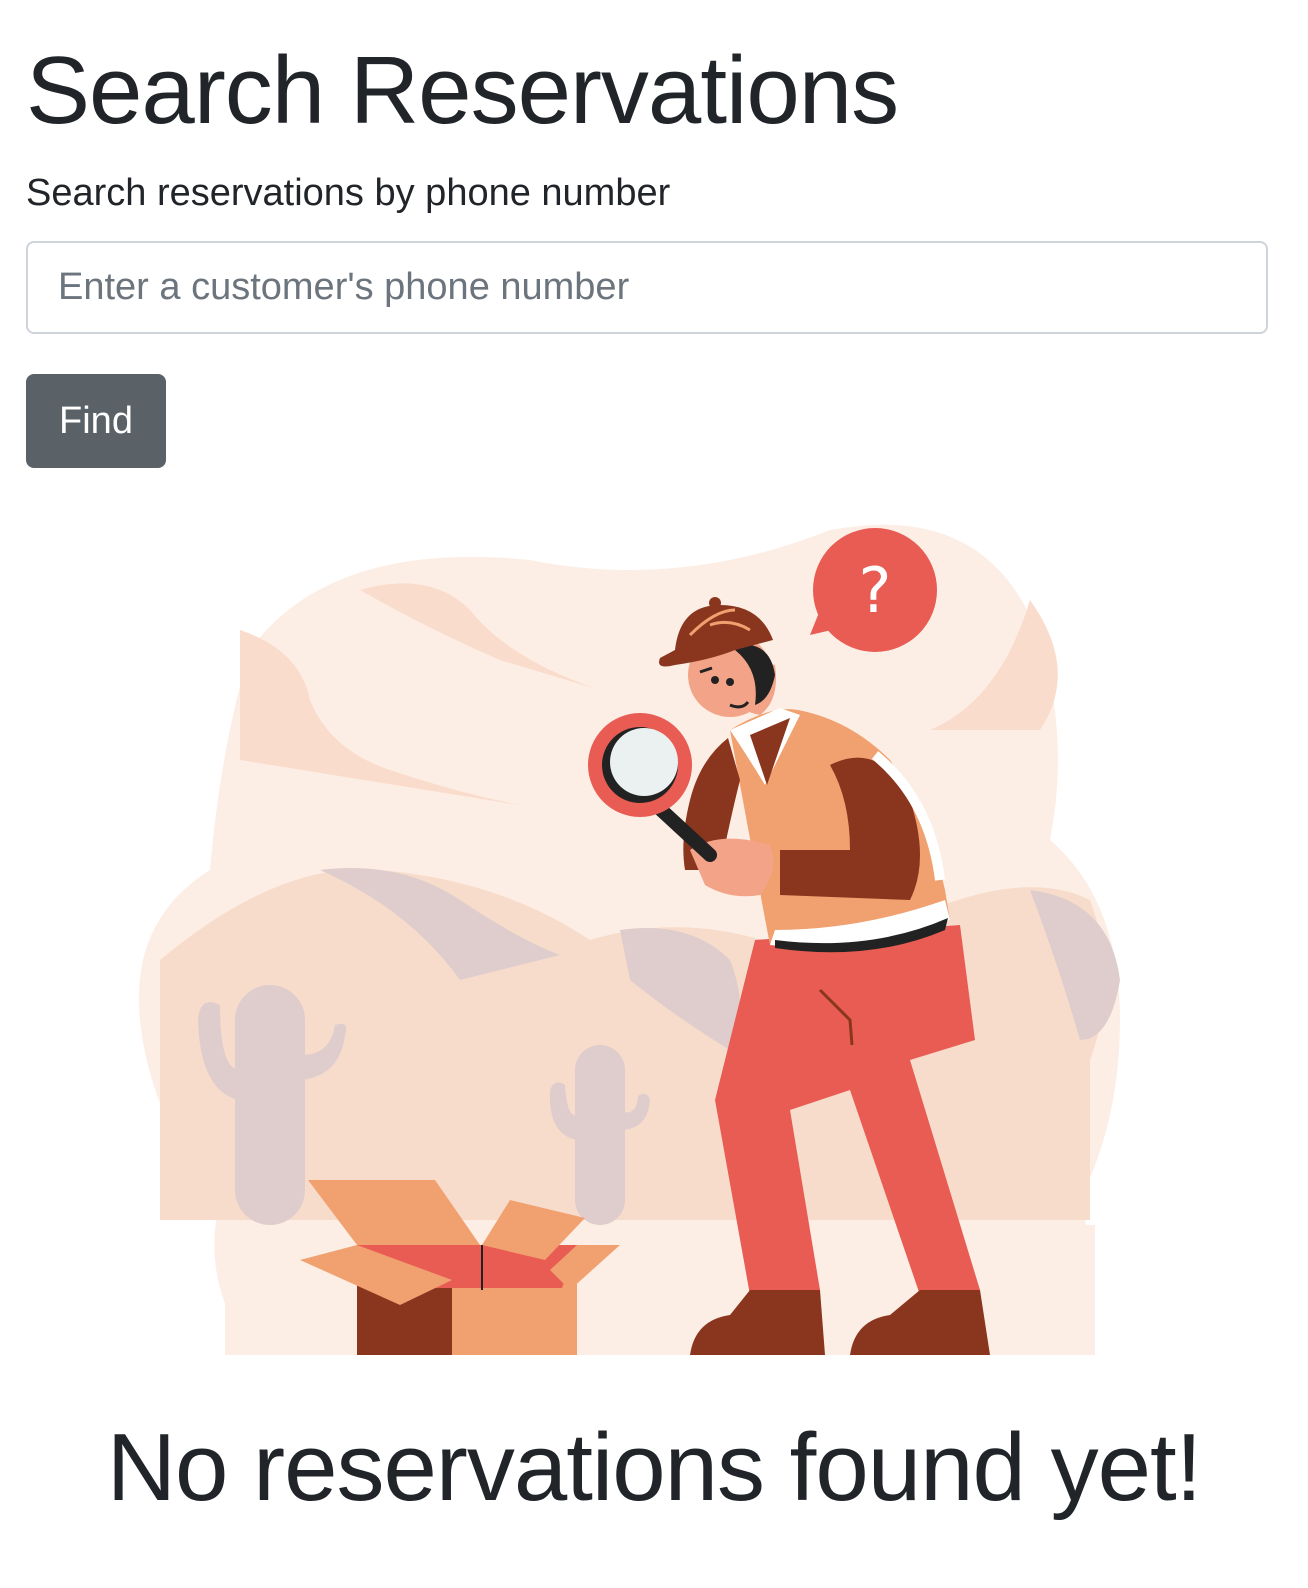 The image size is (1308, 1588). Describe the element at coordinates (96, 421) in the screenshot. I see `find-button: Find` at that location.